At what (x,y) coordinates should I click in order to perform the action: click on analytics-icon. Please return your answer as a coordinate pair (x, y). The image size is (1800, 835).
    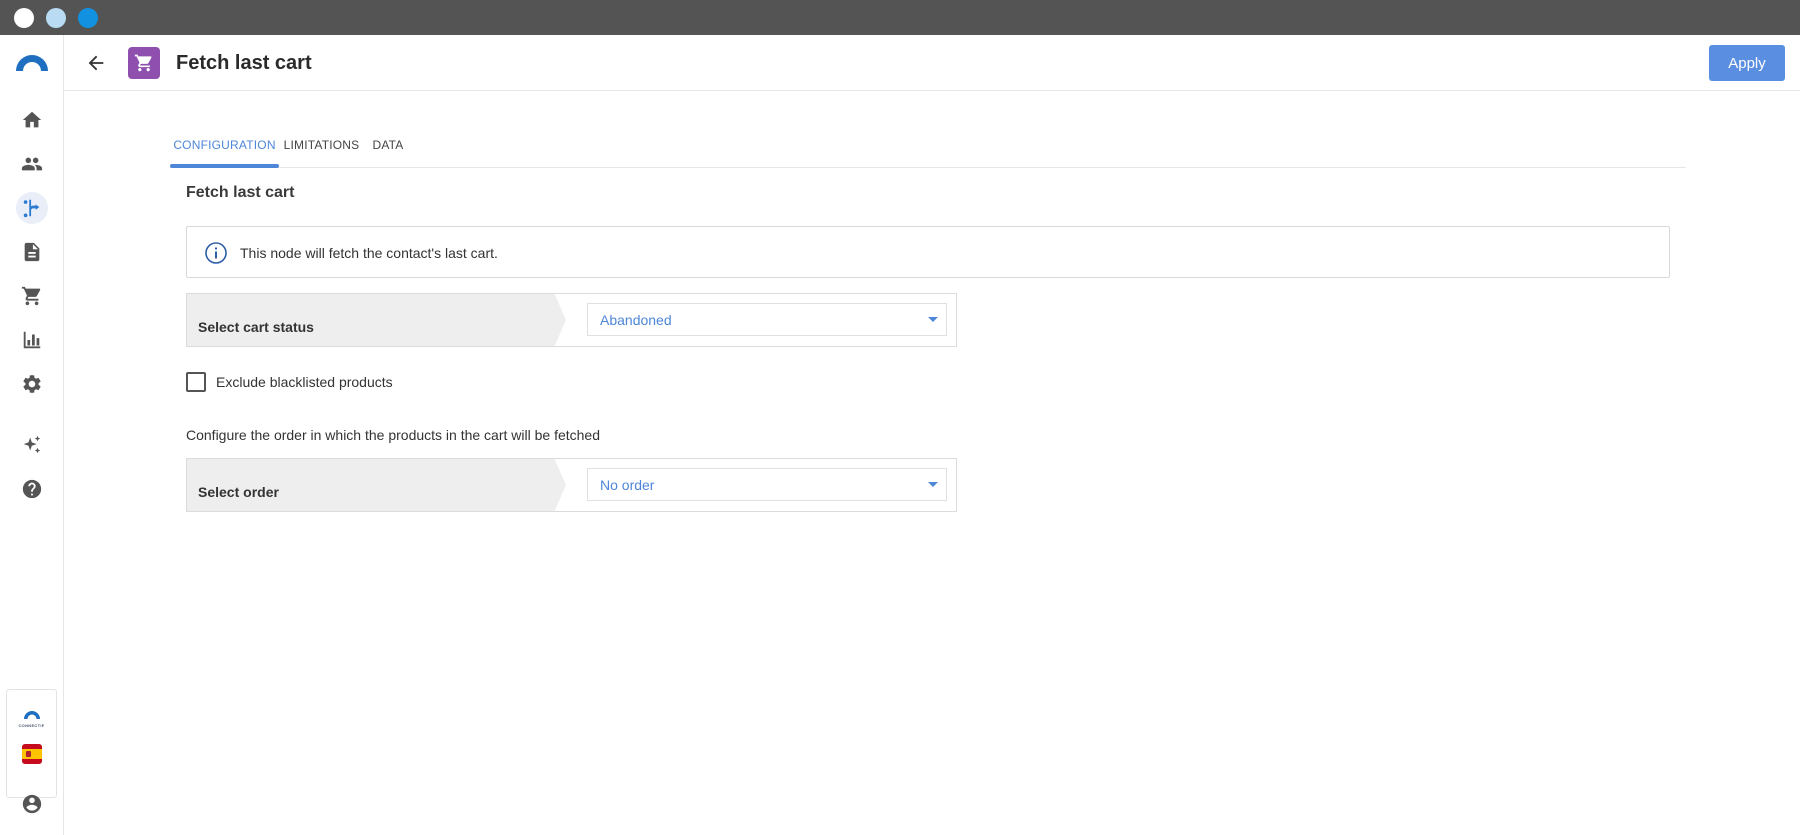
    Looking at the image, I should click on (32, 340).